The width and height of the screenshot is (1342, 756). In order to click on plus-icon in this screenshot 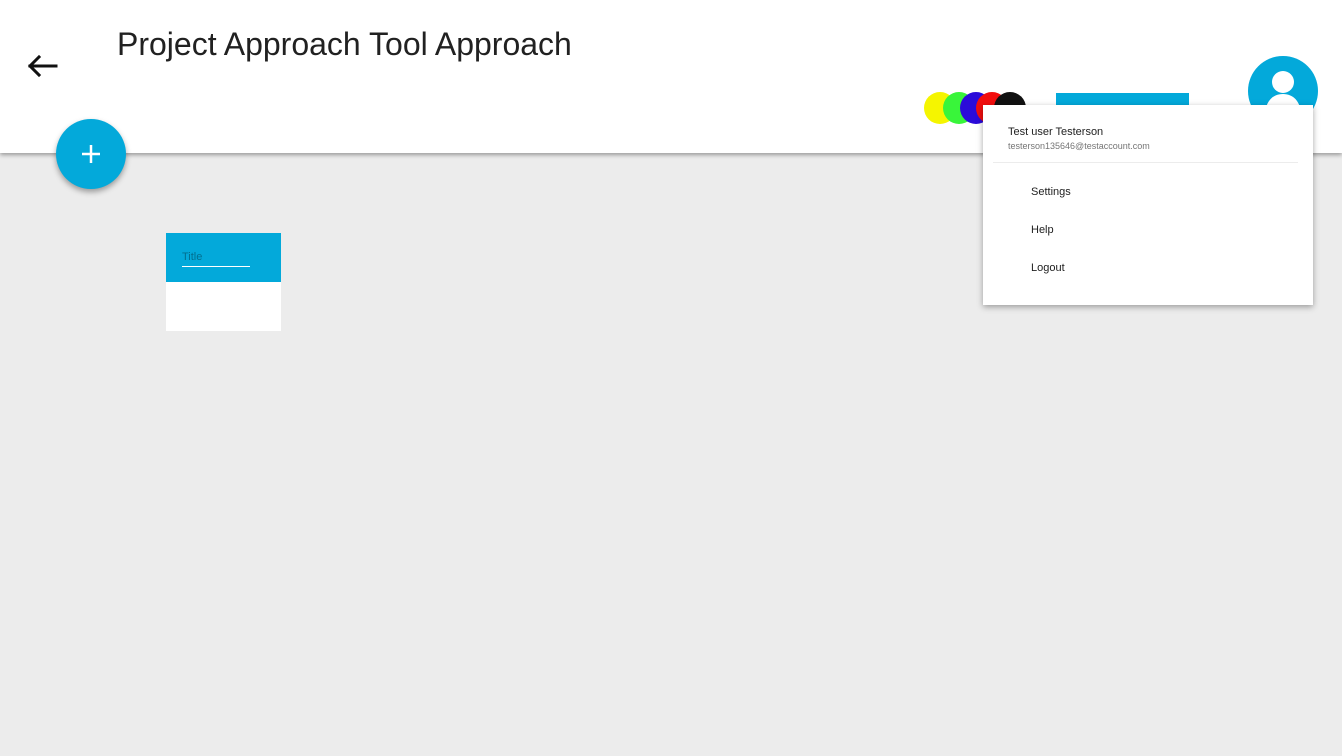, I will do `click(91, 154)`.